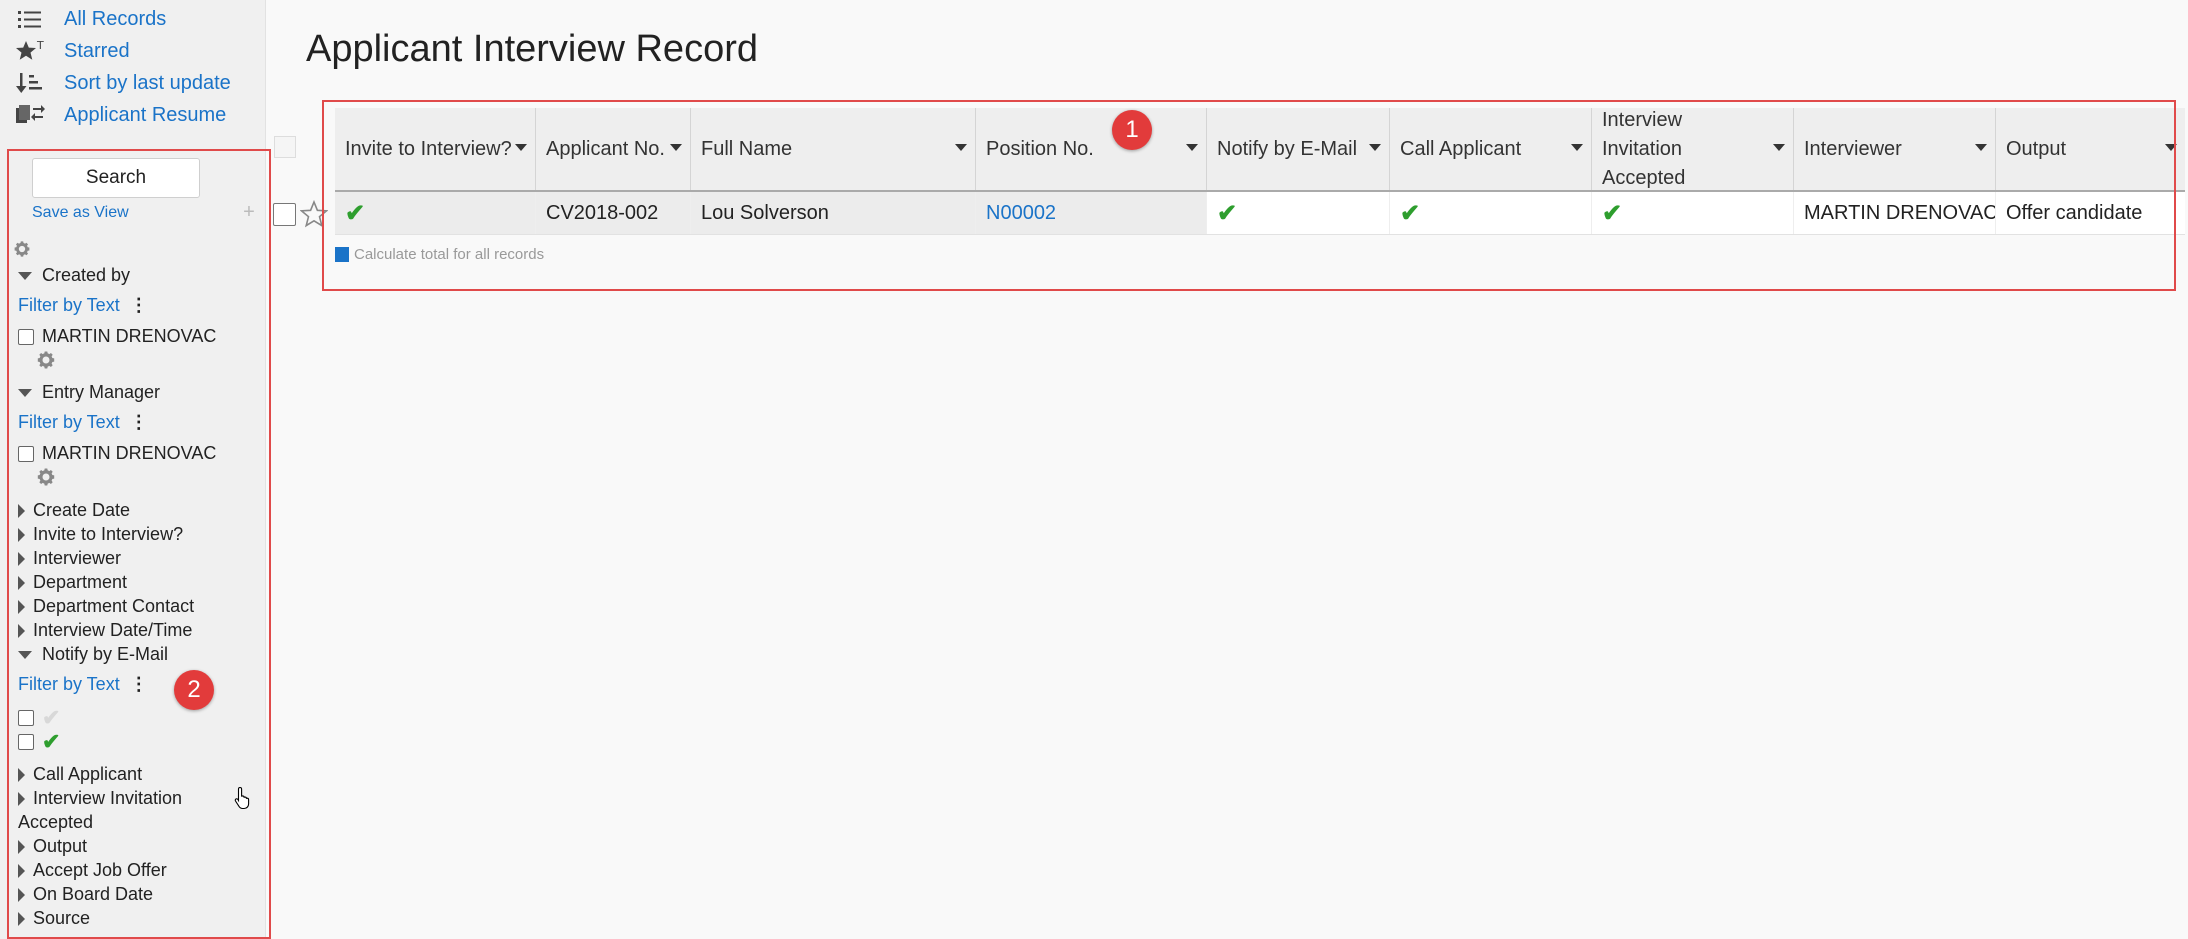 The height and width of the screenshot is (939, 2188). Describe the element at coordinates (145, 114) in the screenshot. I see `nav-label: Applicant Resume` at that location.